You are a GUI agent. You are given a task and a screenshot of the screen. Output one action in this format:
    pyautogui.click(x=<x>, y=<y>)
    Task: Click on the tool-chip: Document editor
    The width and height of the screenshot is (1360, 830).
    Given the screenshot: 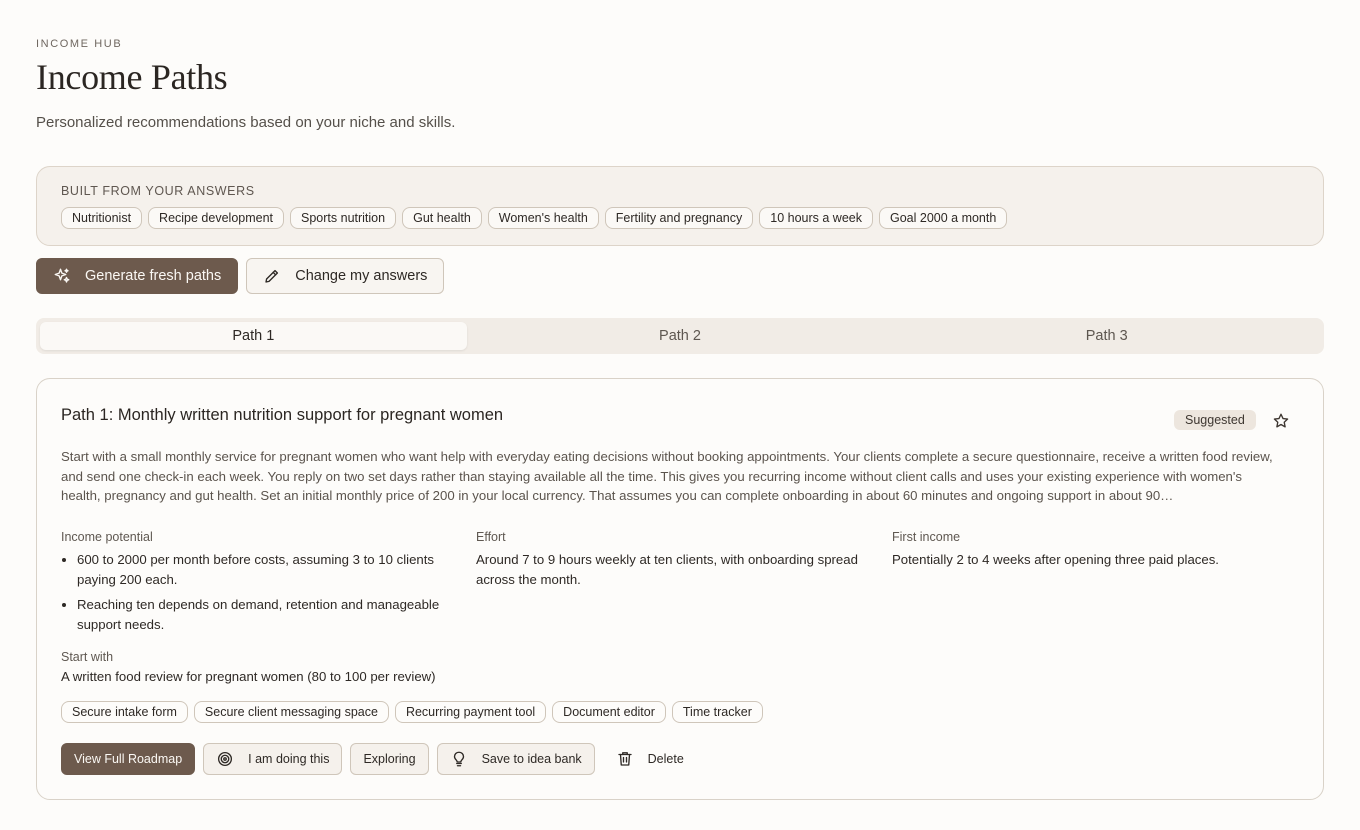 What is the action you would take?
    pyautogui.click(x=609, y=712)
    